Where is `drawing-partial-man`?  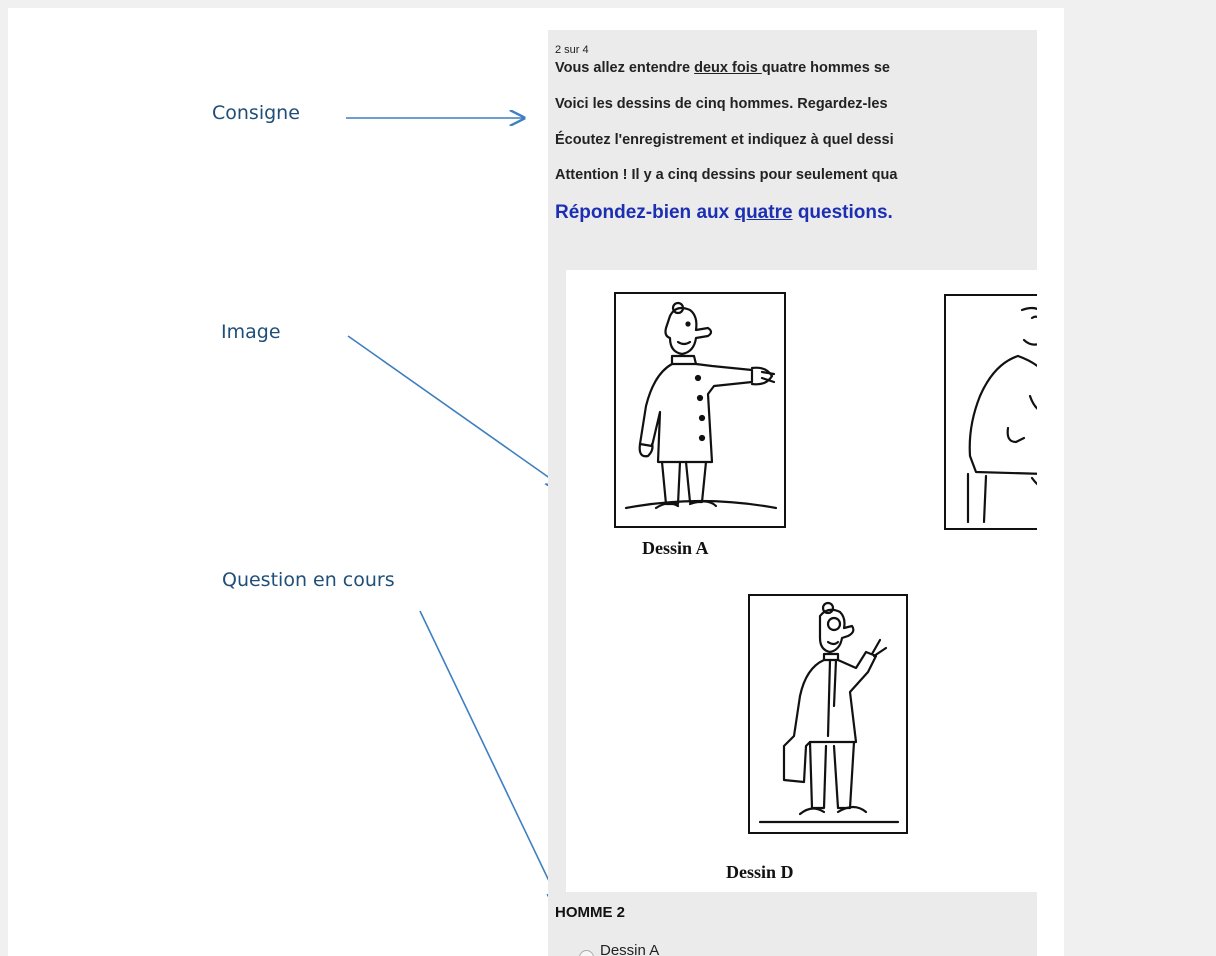
drawing-partial-man is located at coordinates (1001, 415).